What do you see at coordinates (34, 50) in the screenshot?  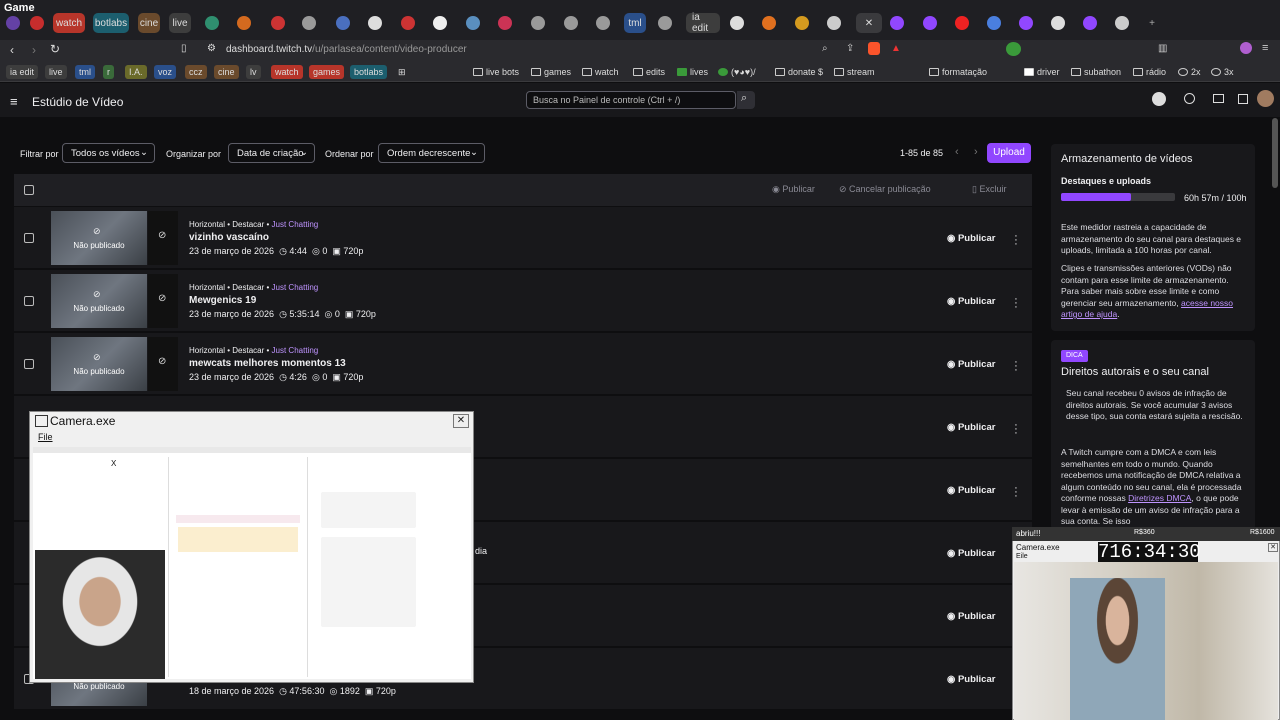 I see `forward-icon: ›` at bounding box center [34, 50].